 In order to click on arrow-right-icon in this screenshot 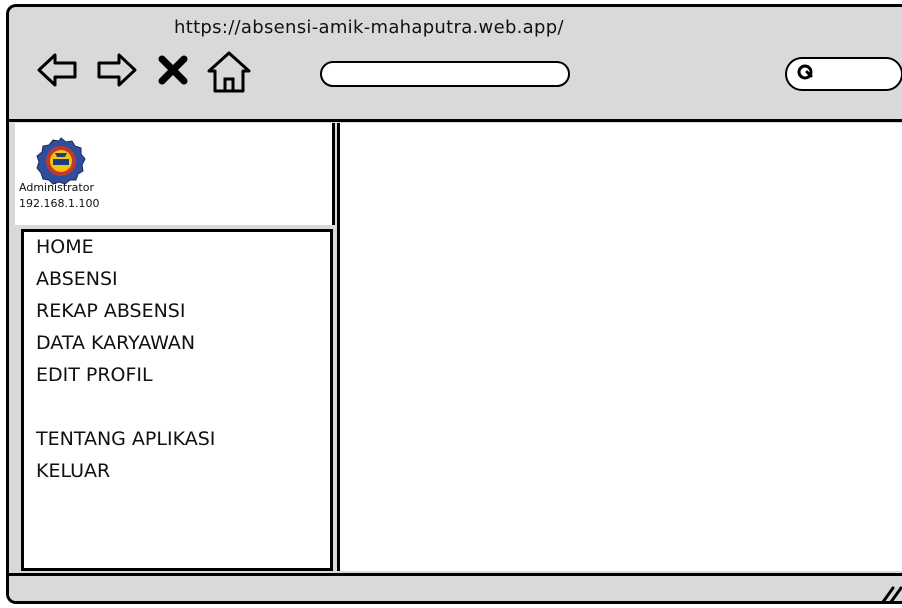, I will do `click(116, 70)`.